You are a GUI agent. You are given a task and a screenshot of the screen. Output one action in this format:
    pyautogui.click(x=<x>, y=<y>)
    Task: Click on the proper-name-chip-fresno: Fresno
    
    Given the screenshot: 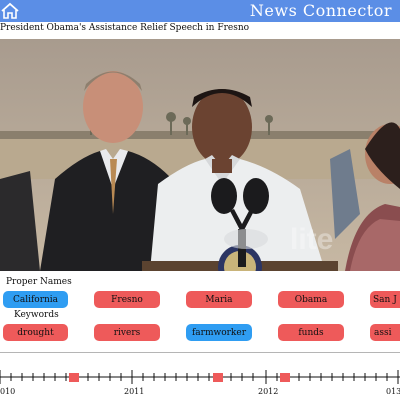 What is the action you would take?
    pyautogui.click(x=127, y=299)
    